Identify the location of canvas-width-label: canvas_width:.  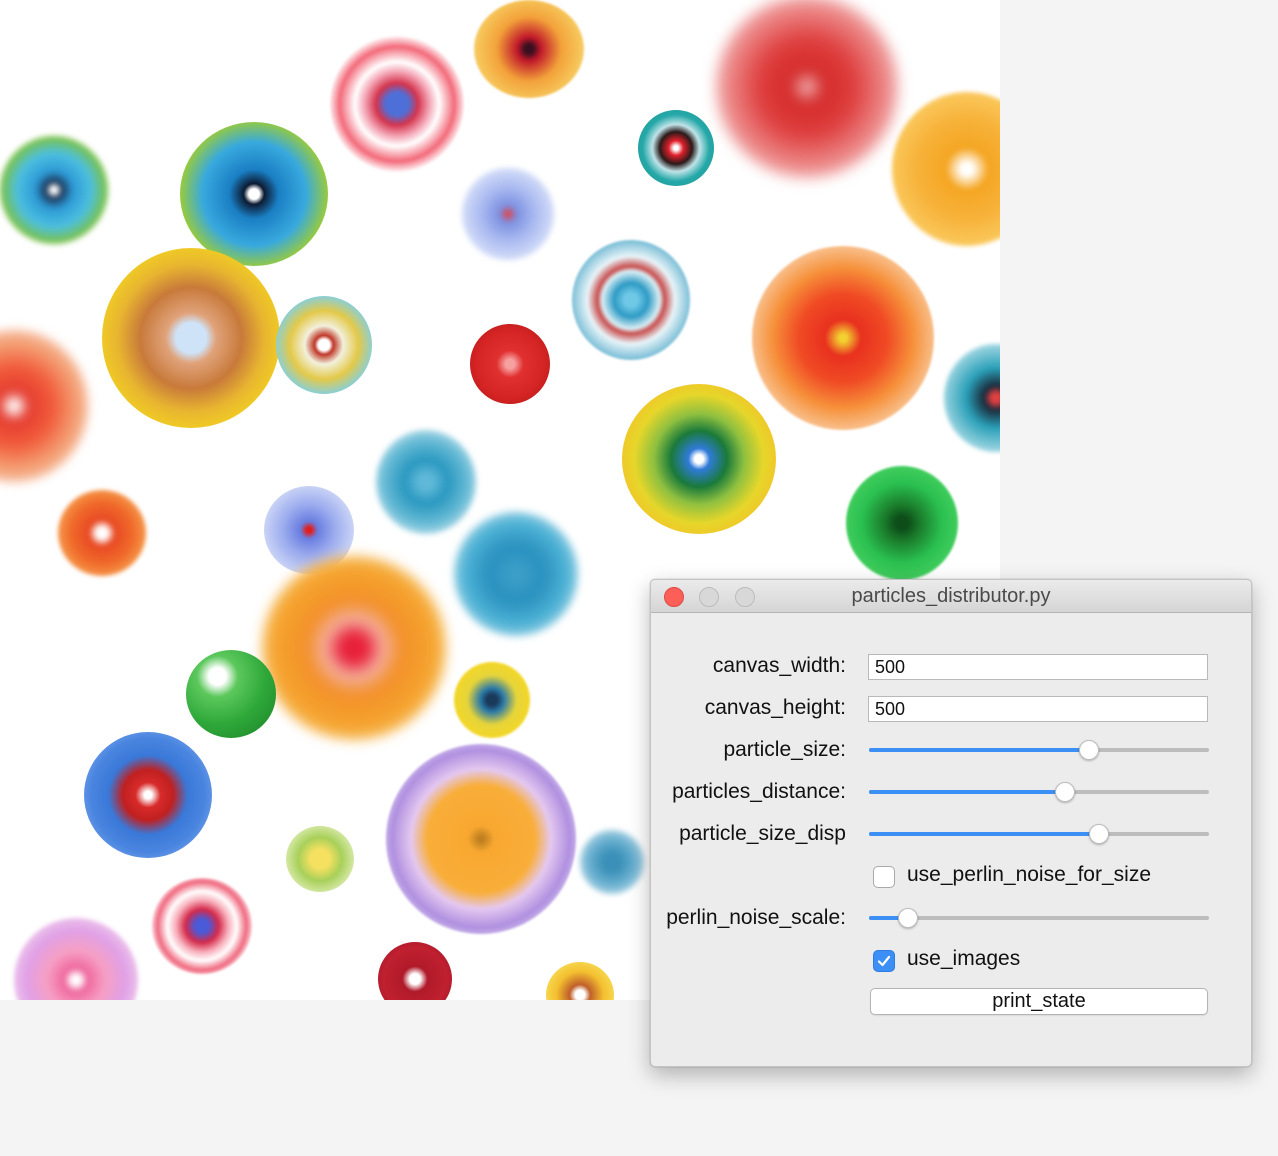
(779, 665).